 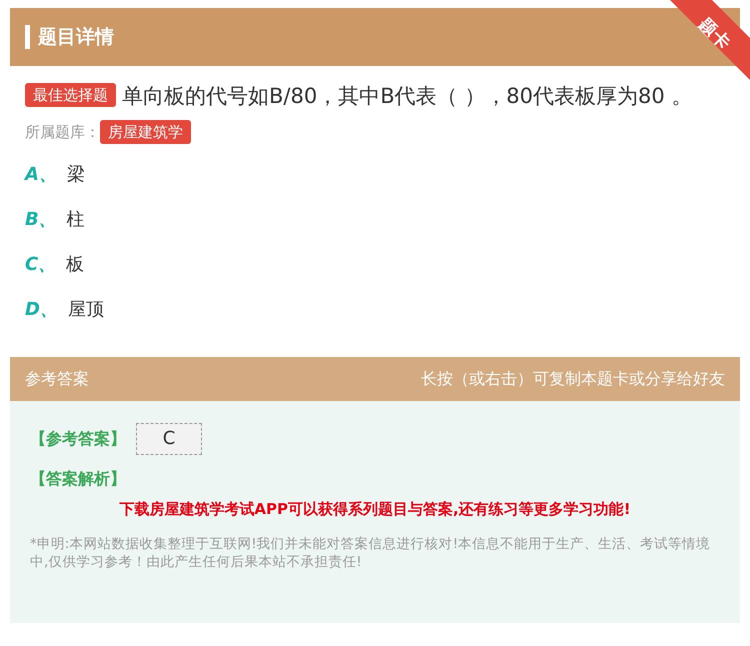 I want to click on option-text: 屋顶, so click(x=86, y=309).